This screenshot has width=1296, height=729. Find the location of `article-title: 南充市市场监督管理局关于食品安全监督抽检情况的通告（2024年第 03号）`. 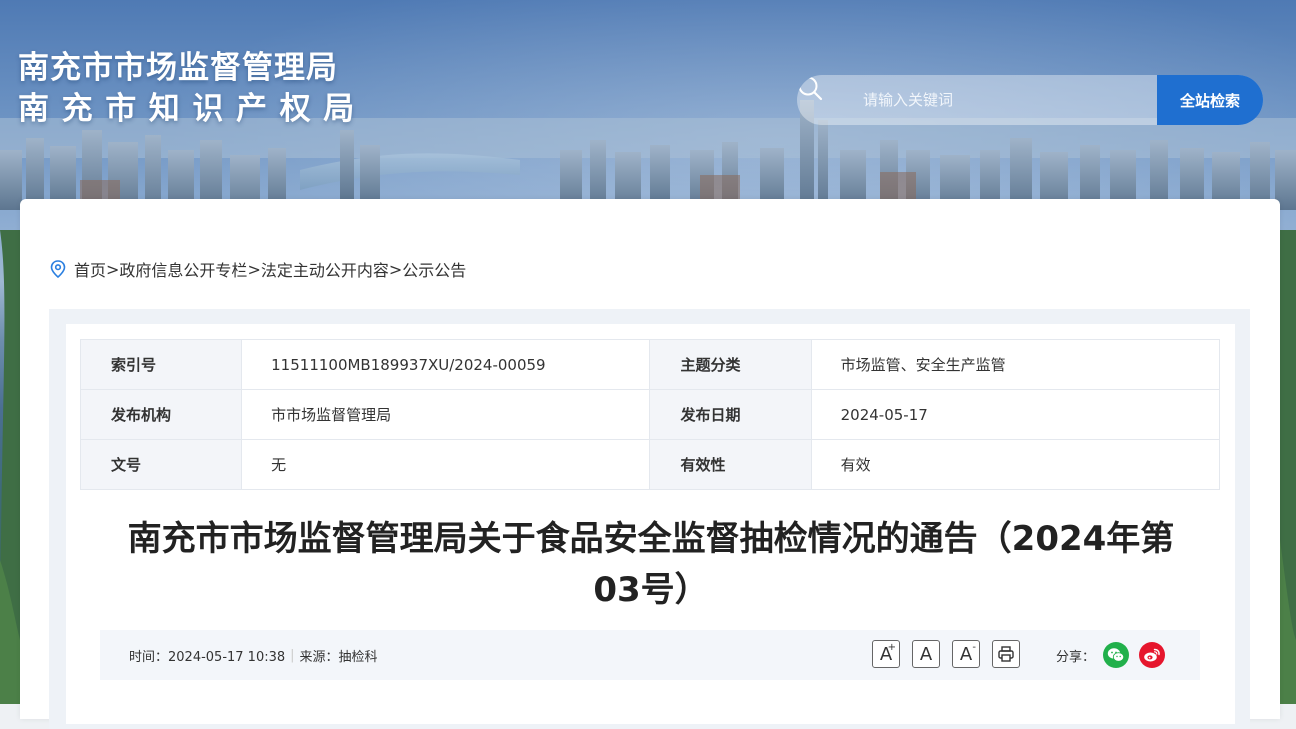

article-title: 南充市市场监督管理局关于食品安全监督抽检情况的通告（2024年第 03号） is located at coordinates (651, 565).